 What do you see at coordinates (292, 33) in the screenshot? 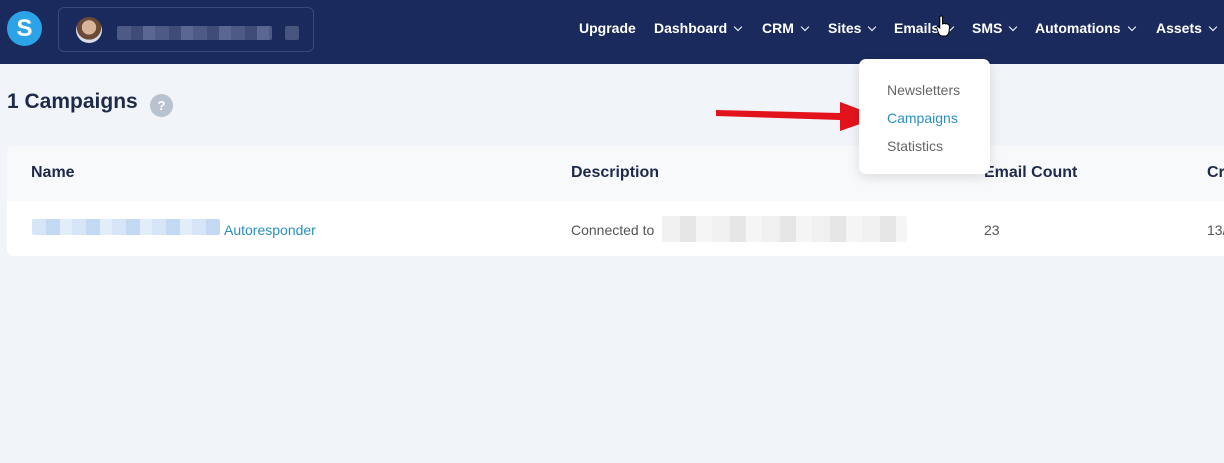
I see `account-extra-redacted` at bounding box center [292, 33].